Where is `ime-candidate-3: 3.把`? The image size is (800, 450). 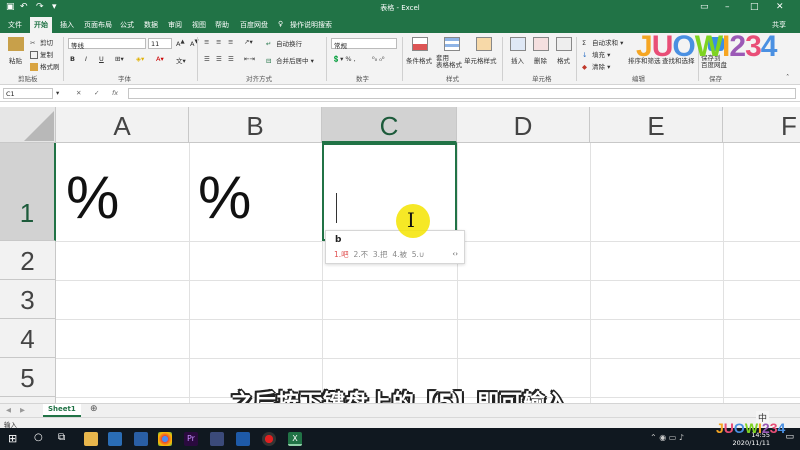 ime-candidate-3: 3.把 is located at coordinates (380, 254).